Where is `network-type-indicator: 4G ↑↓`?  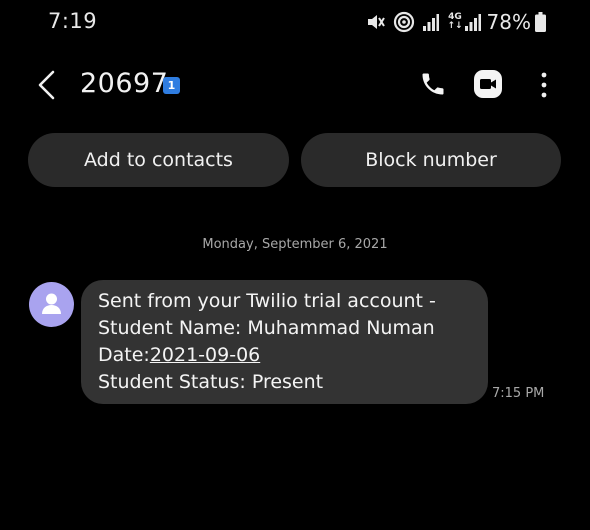
network-type-indicator: 4G ↑↓ is located at coordinates (454, 22).